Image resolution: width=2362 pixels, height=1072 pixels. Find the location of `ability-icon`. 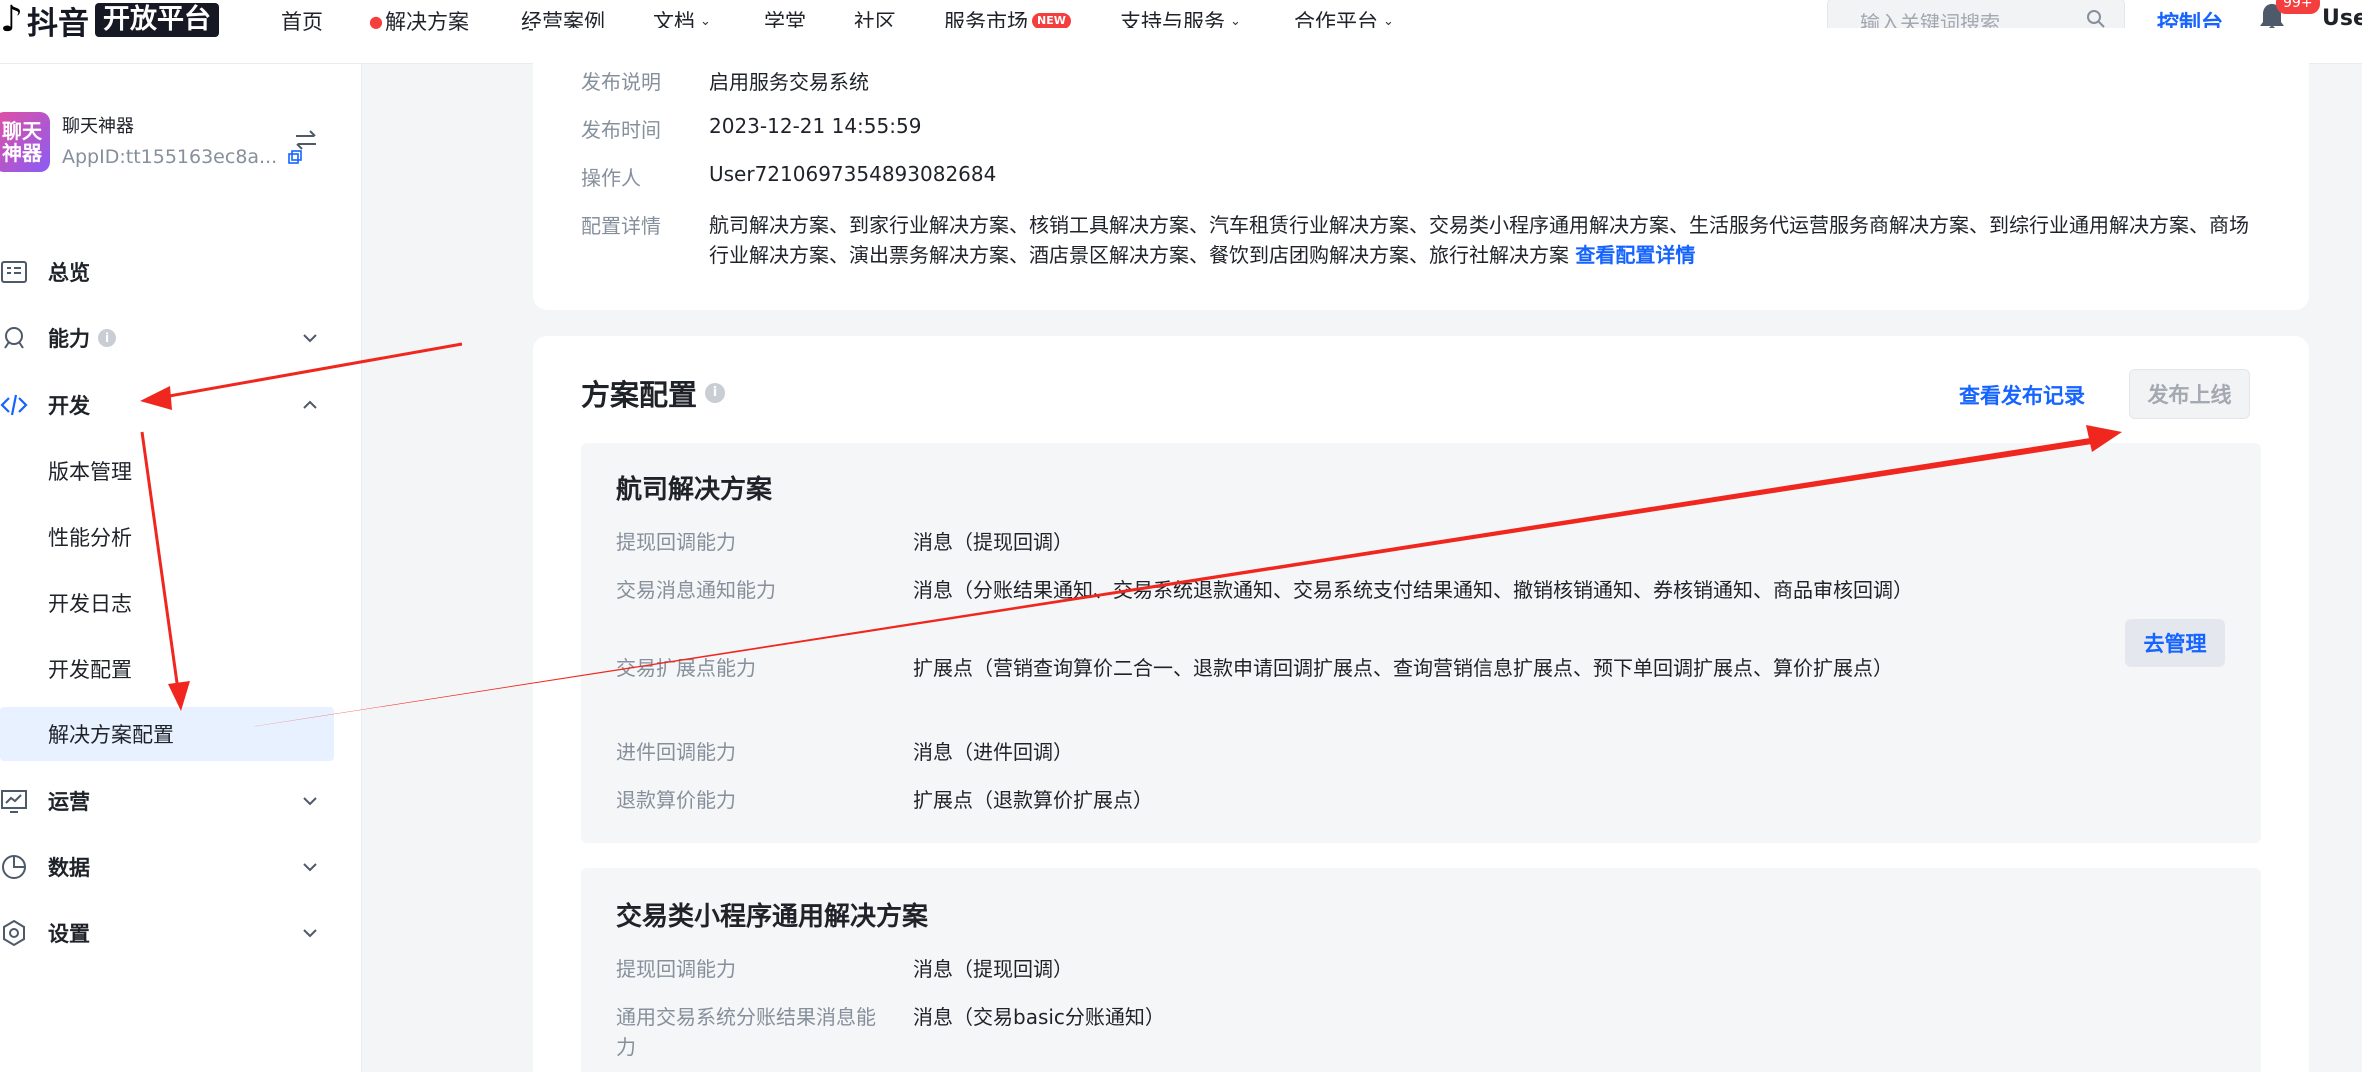

ability-icon is located at coordinates (14, 338).